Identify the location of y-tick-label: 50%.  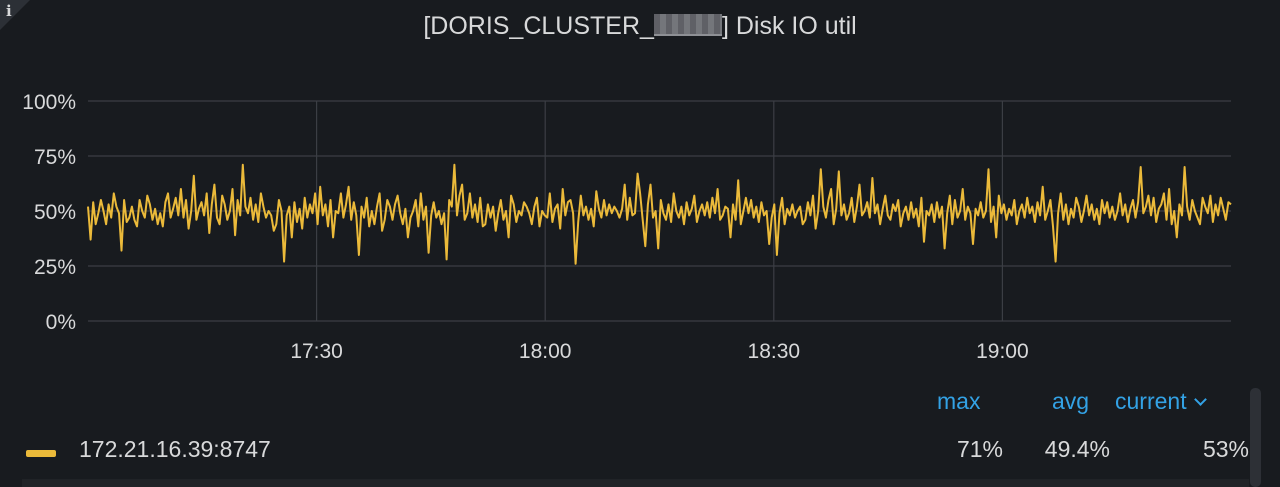
(55, 212).